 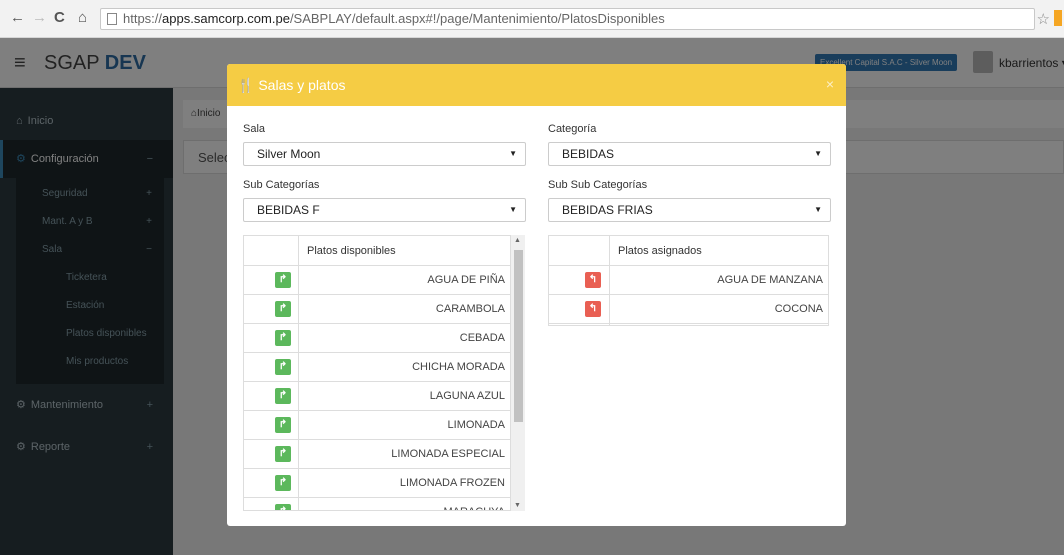 I want to click on platos-asignados-table: Platos asignados ↰ AGUA DE MANZANA ↰ COCONA, so click(x=688, y=280).